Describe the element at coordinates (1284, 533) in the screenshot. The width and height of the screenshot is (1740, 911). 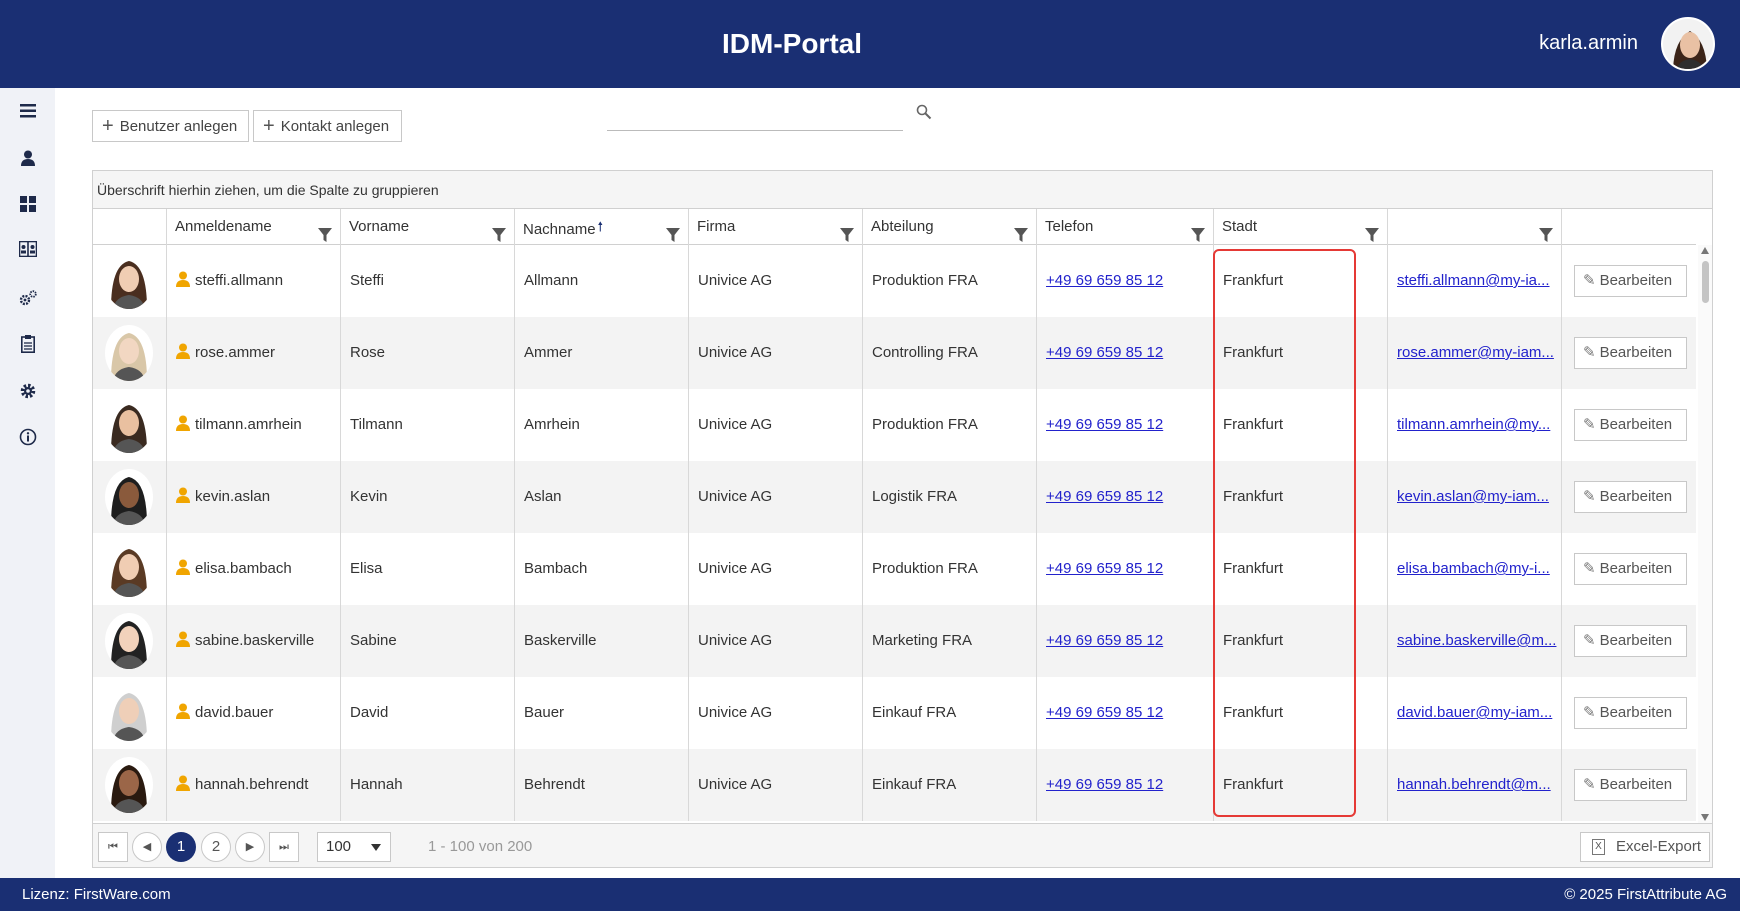
I see `city-column-highlight` at that location.